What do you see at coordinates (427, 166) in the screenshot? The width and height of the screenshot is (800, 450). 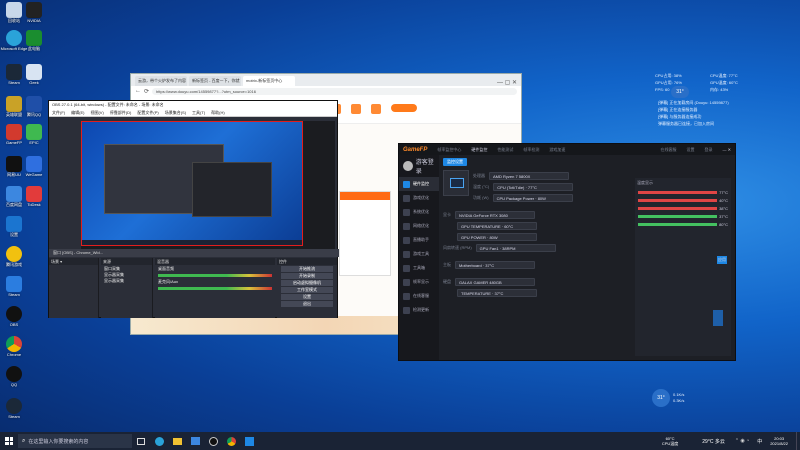 I see `user-label: 游客登录` at bounding box center [427, 166].